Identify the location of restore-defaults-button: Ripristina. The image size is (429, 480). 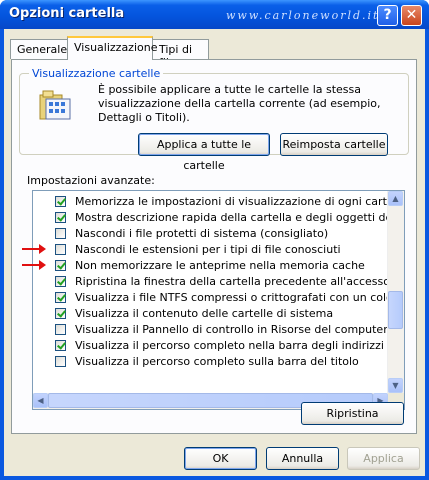
(352, 413).